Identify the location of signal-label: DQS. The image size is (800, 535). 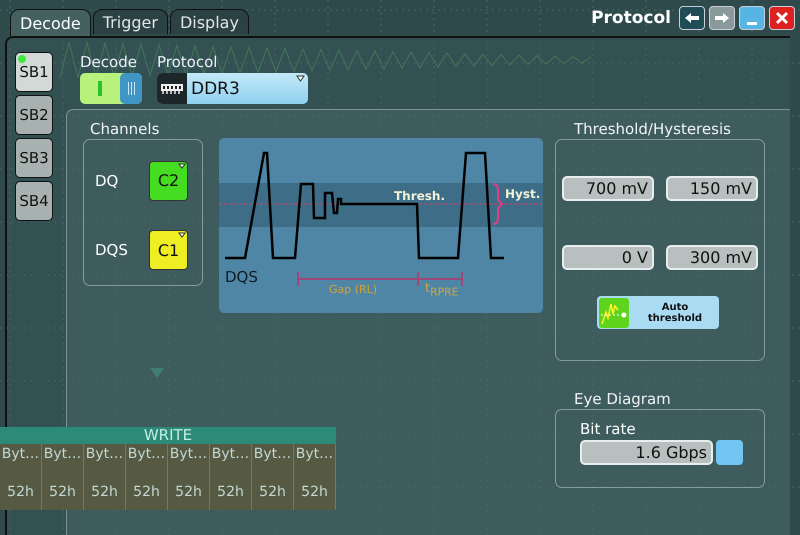
(241, 277).